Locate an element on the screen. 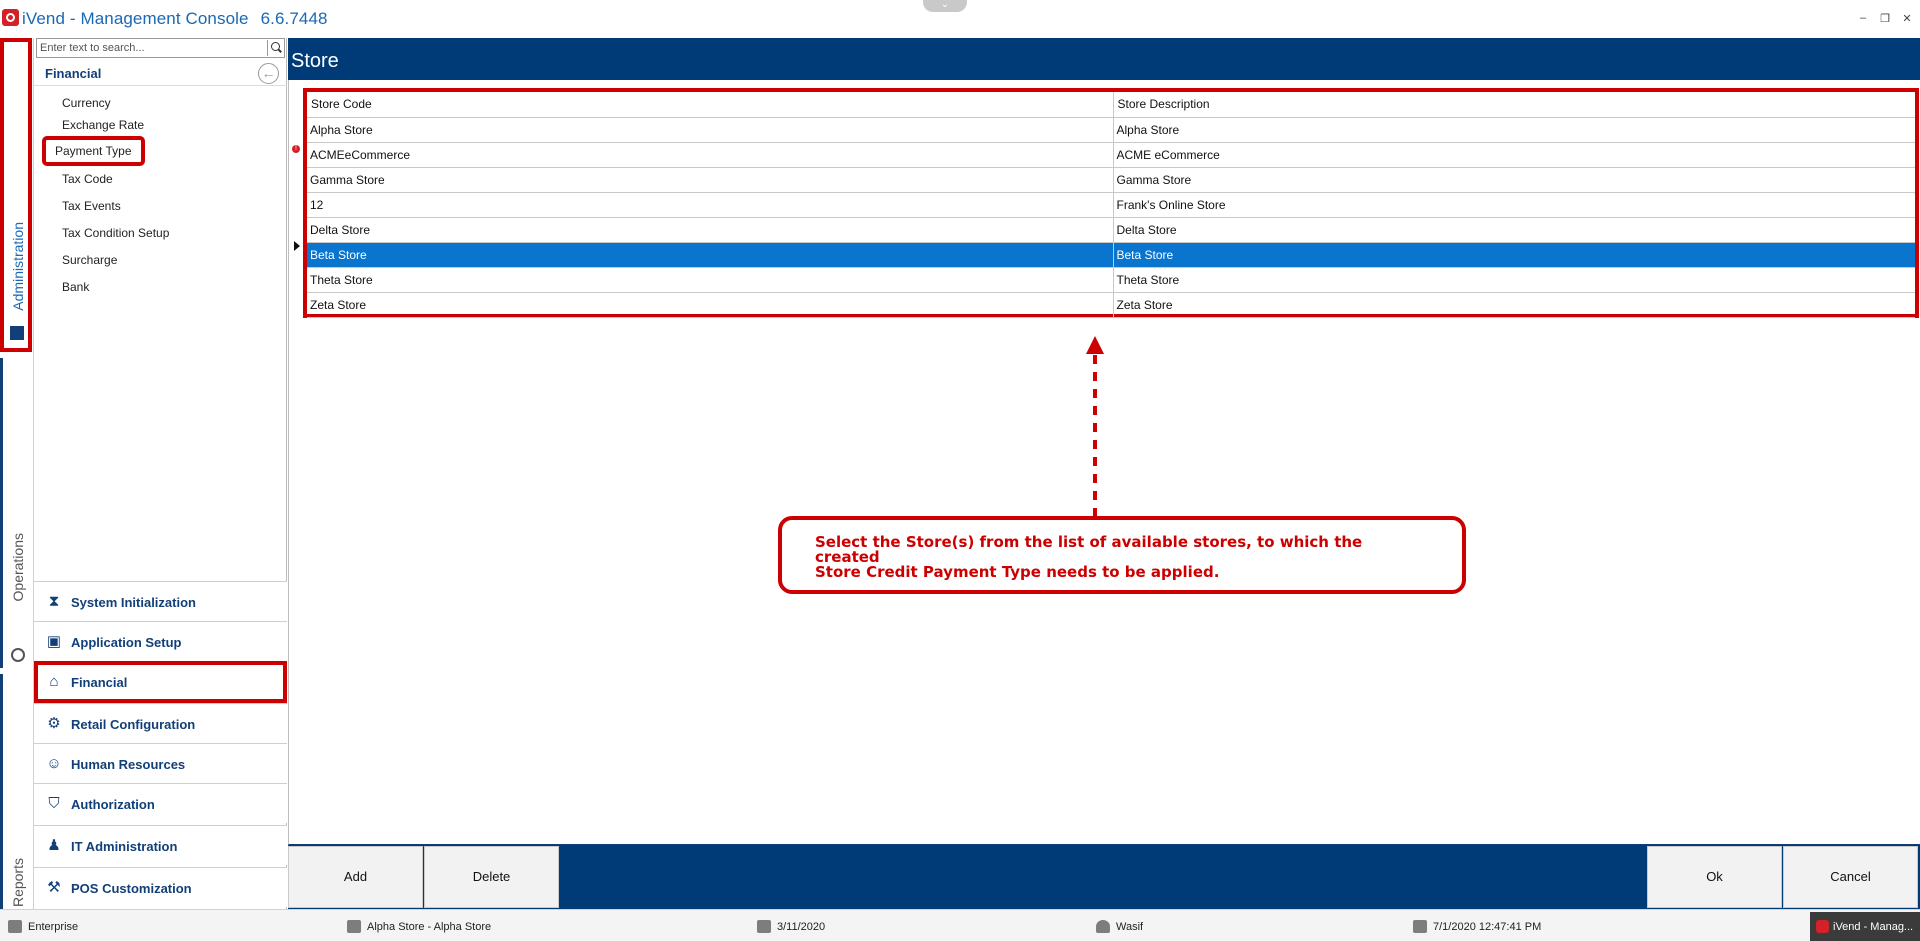 The height and width of the screenshot is (941, 1920). module-system-initialization: ⧗ System Initialization is located at coordinates (160, 601).